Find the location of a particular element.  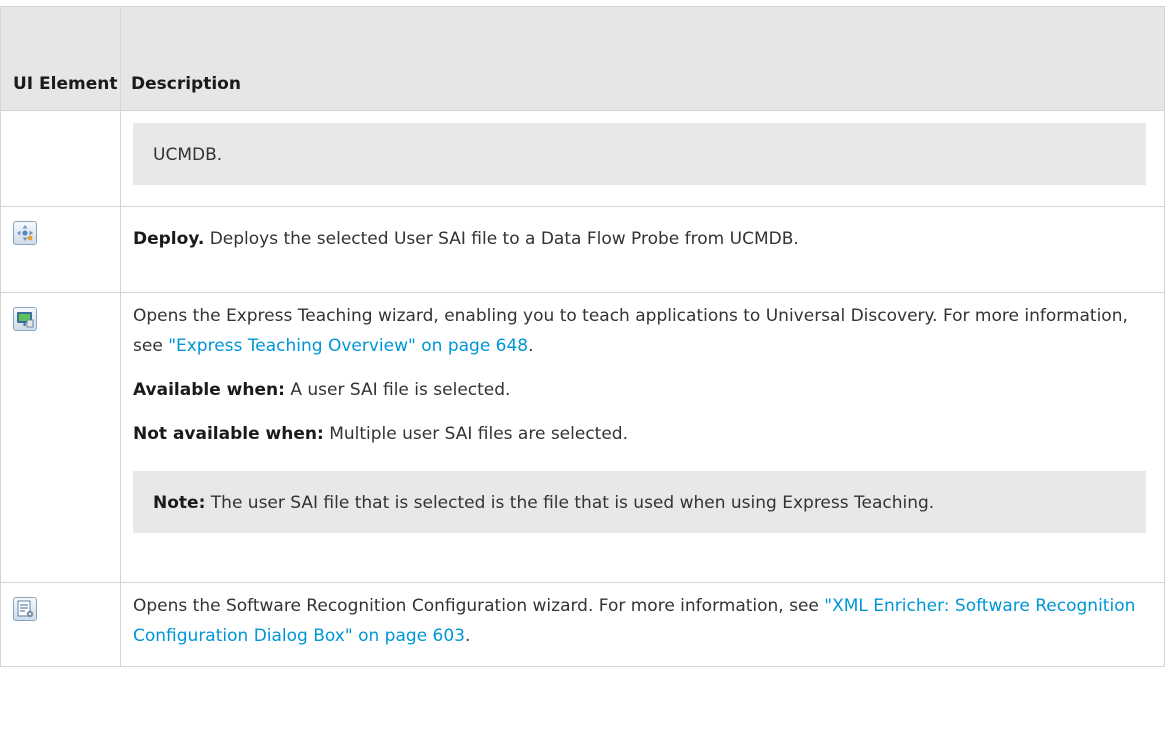

note-box: UCMDB. is located at coordinates (639, 154).